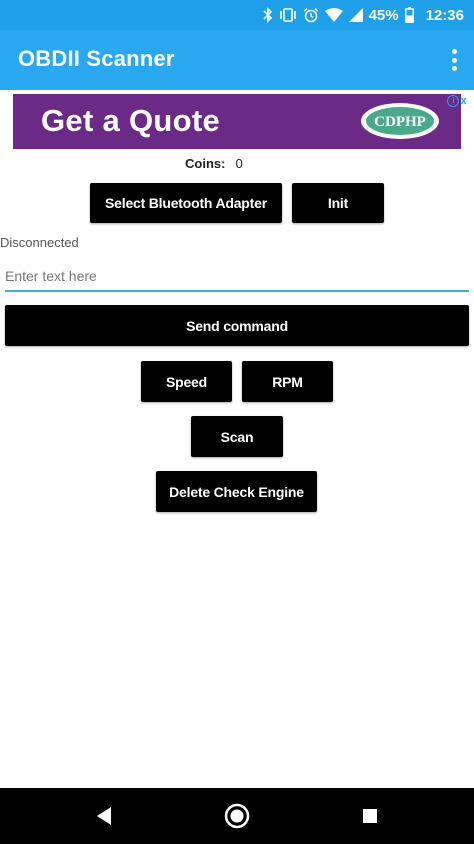  Describe the element at coordinates (454, 60) in the screenshot. I see `overflow-menu-icon` at that location.